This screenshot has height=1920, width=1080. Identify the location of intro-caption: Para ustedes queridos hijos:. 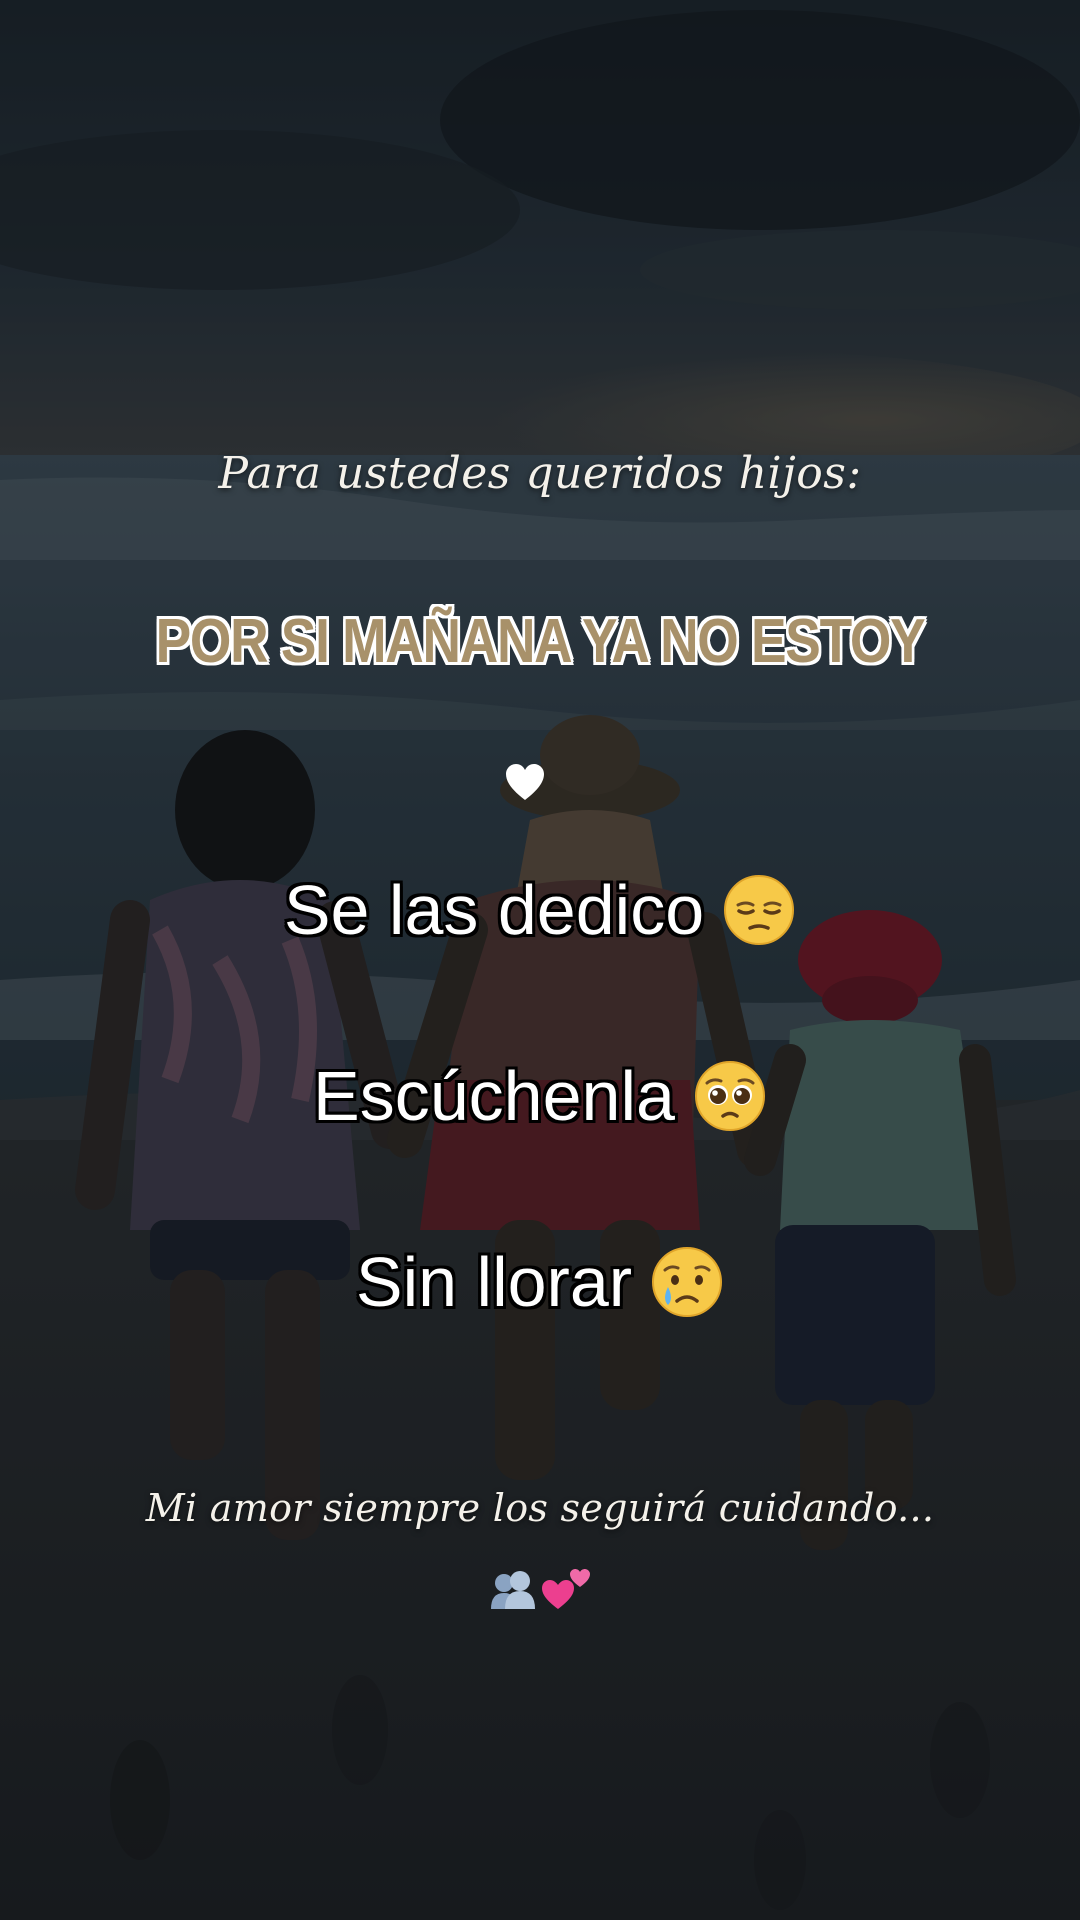
(540, 473).